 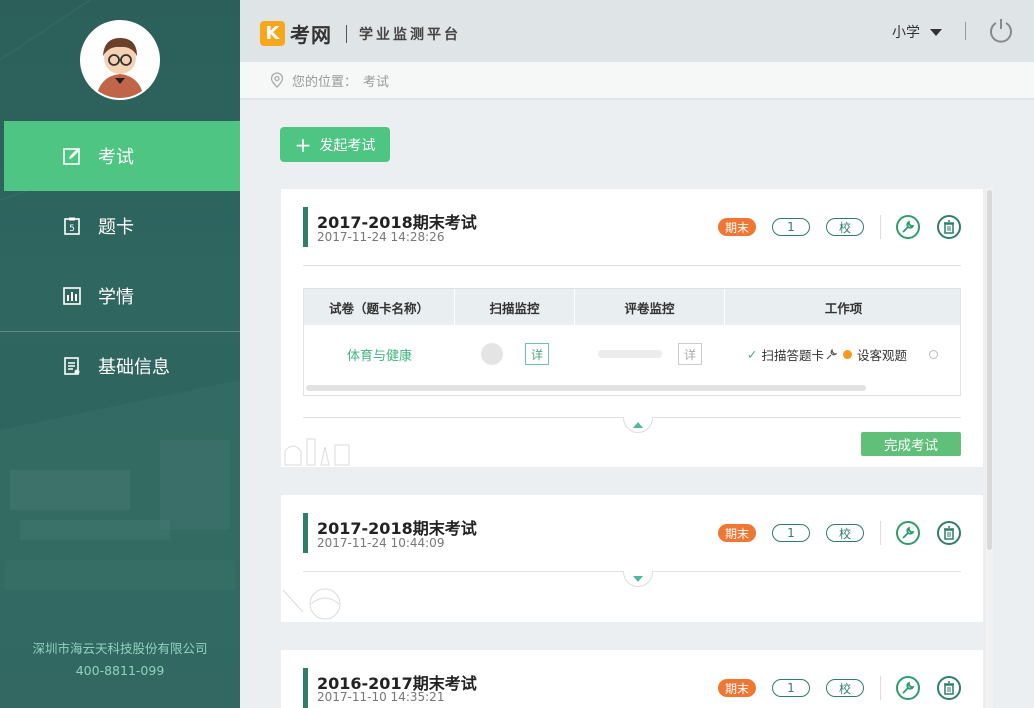 What do you see at coordinates (381, 697) in the screenshot?
I see `exam-date: 2017-11-10 14:35:21` at bounding box center [381, 697].